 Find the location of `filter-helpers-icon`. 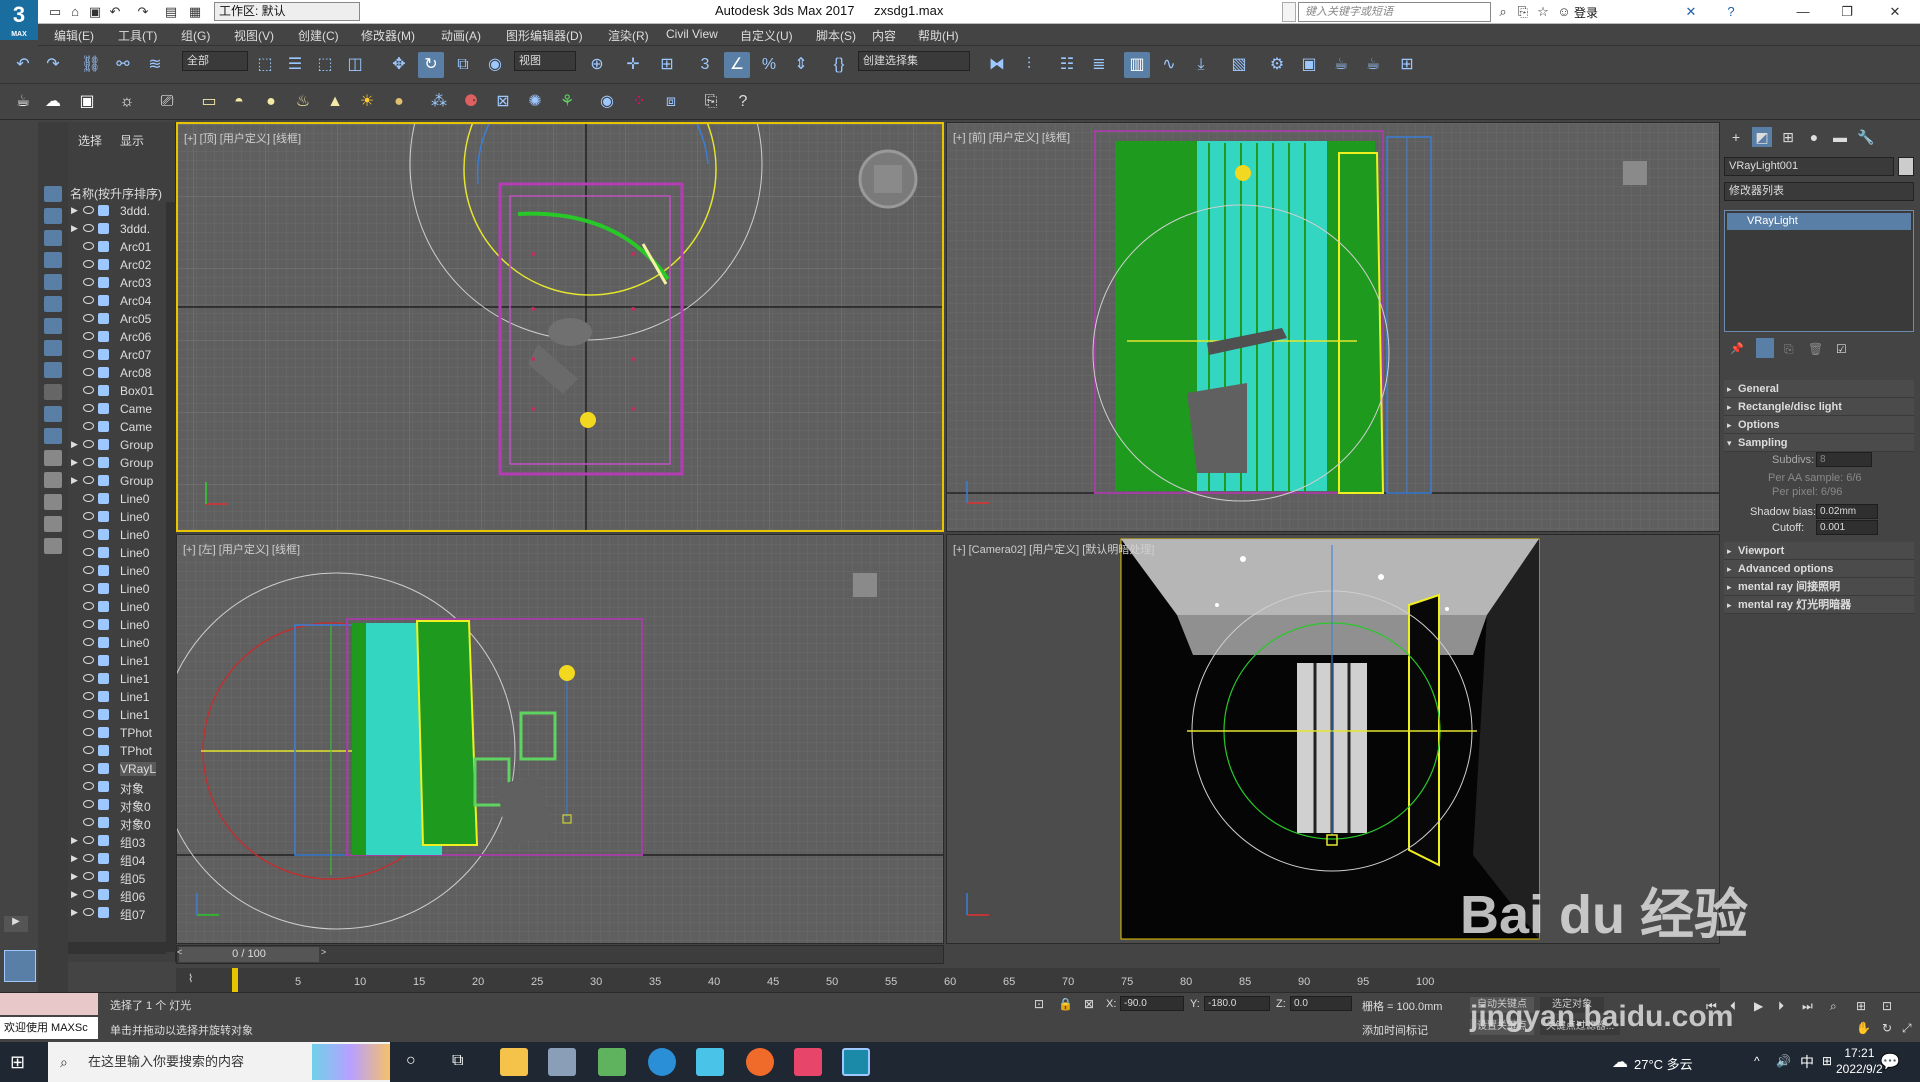

filter-helpers-icon is located at coordinates (53, 282).